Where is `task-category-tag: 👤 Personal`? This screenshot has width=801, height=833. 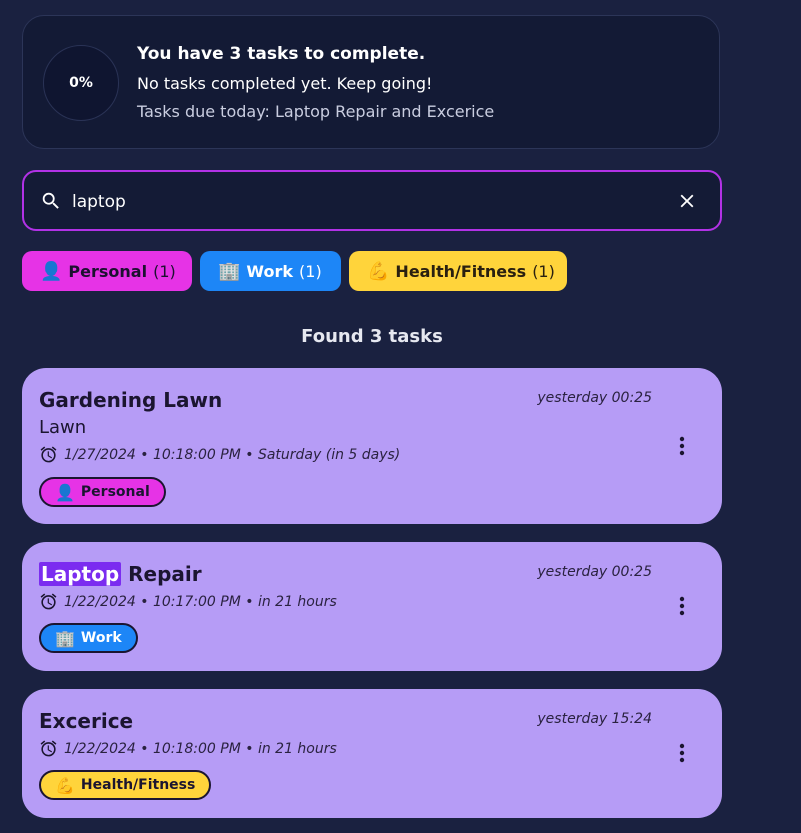 task-category-tag: 👤 Personal is located at coordinates (102, 492).